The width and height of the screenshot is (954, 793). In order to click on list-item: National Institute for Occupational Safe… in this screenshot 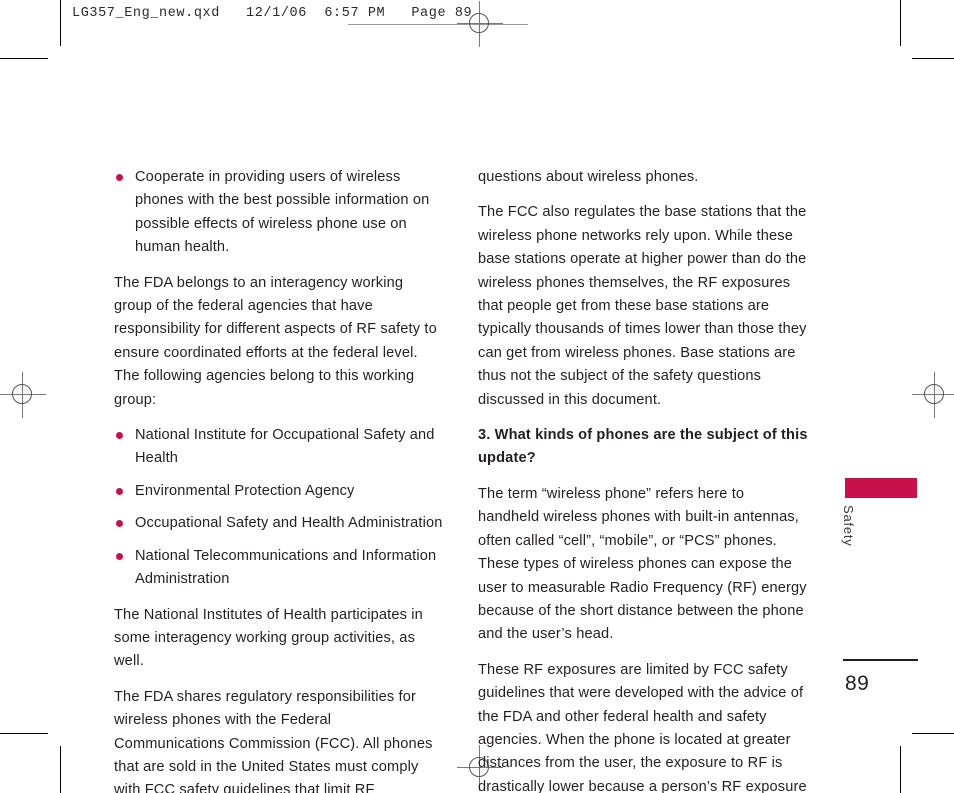, I will do `click(279, 447)`.